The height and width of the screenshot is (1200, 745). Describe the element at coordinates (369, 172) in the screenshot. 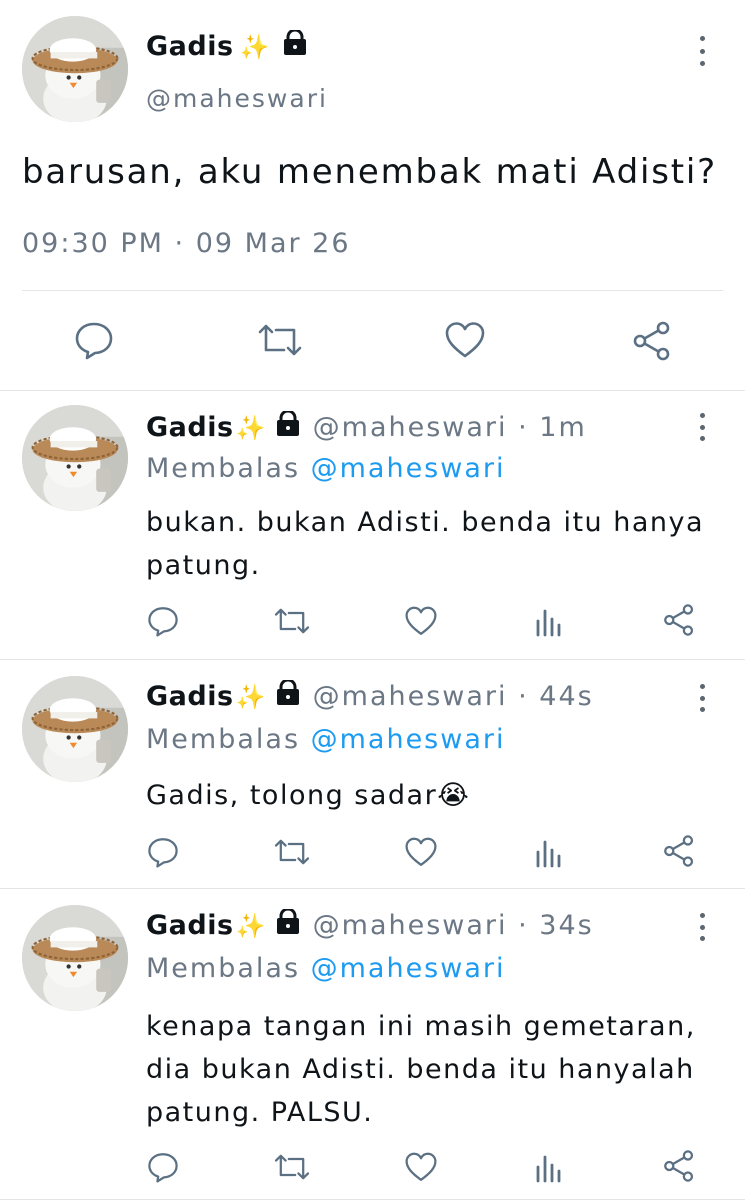

I see `tweet-text: barusan, aku menembak mati Adisti?` at that location.